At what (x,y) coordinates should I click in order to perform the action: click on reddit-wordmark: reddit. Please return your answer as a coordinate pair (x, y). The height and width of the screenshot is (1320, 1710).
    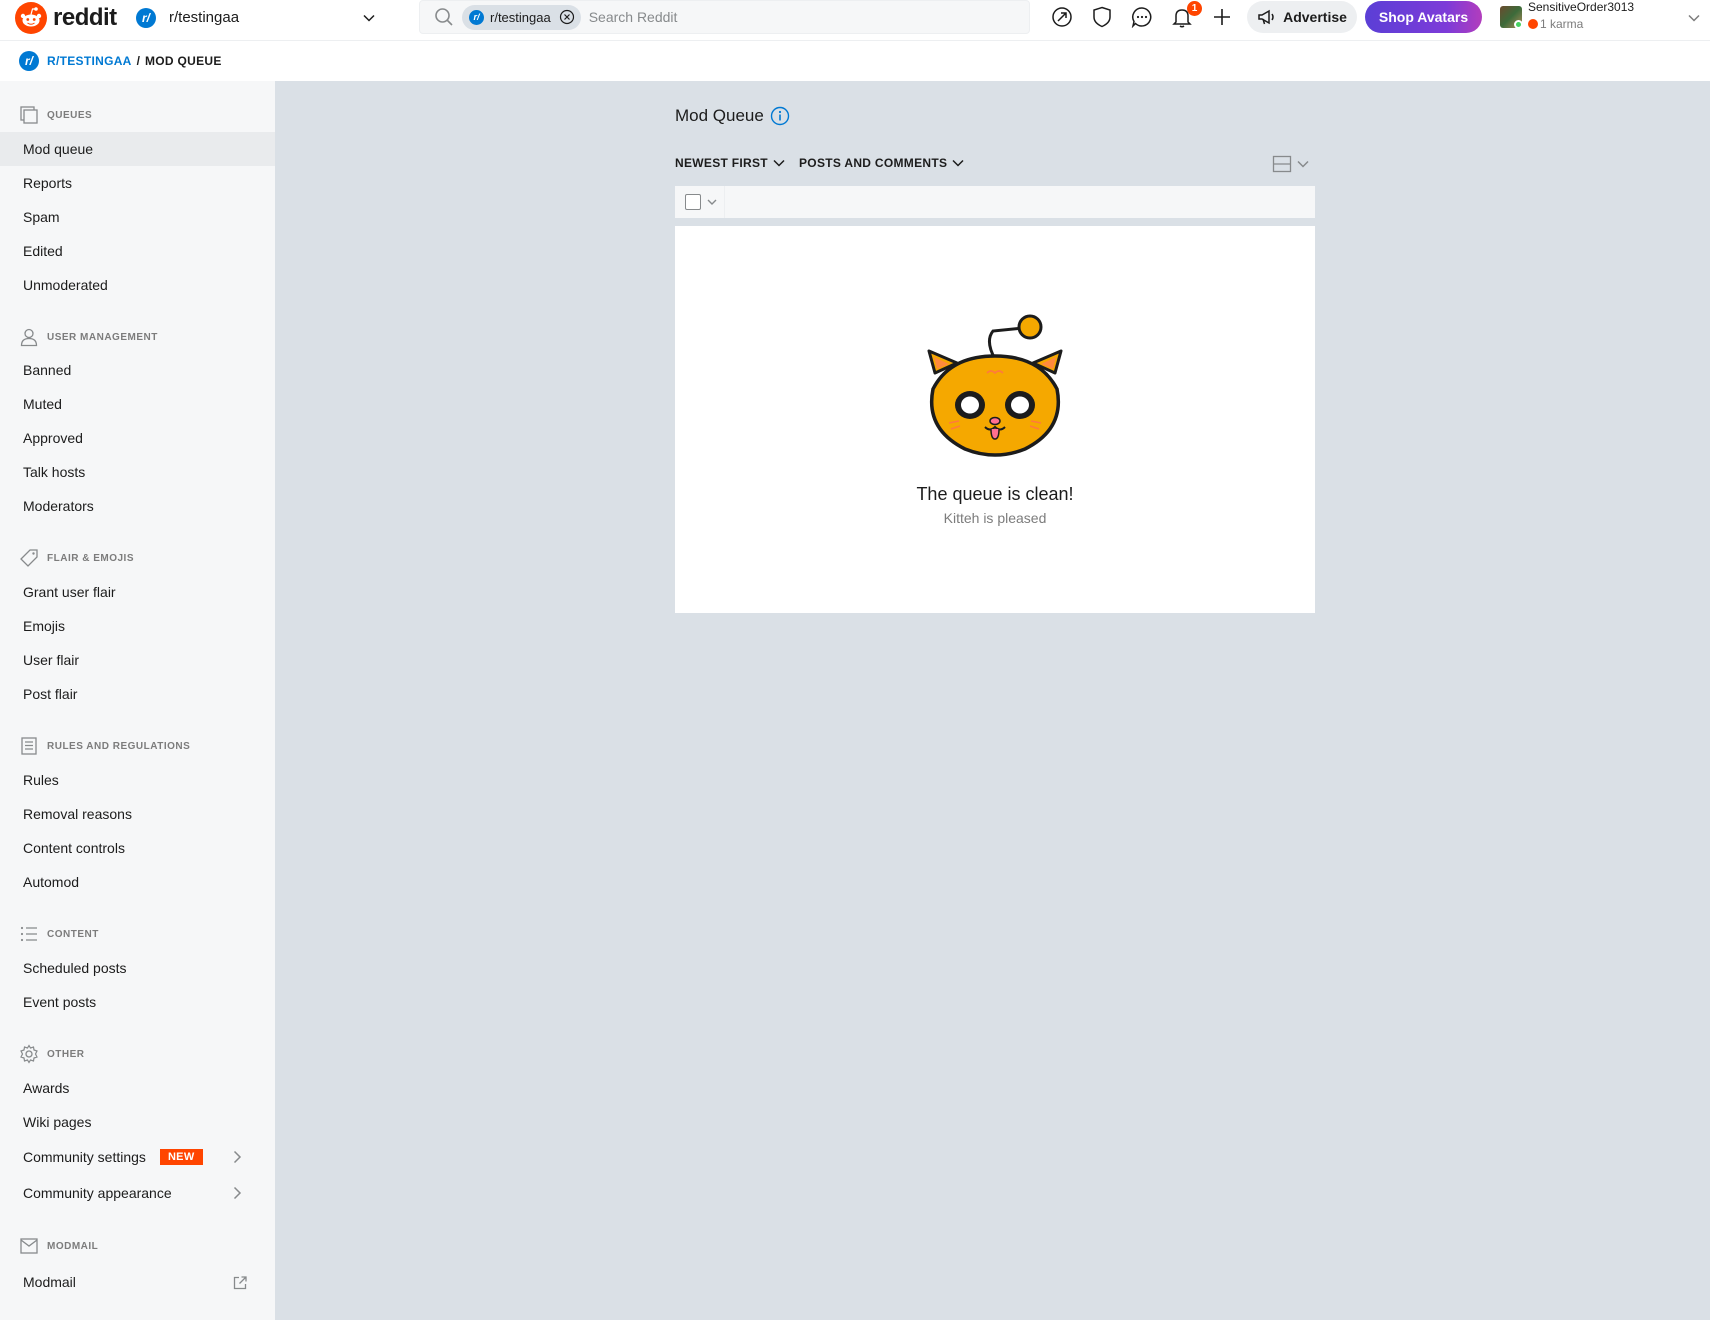
    Looking at the image, I should click on (85, 17).